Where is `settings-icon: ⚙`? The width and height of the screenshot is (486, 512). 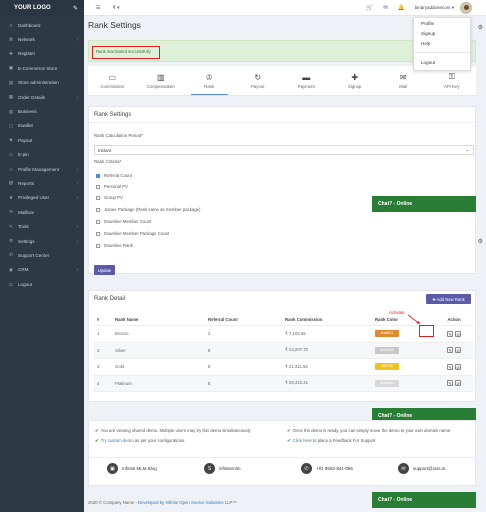 settings-icon: ⚙ is located at coordinates (11, 241).